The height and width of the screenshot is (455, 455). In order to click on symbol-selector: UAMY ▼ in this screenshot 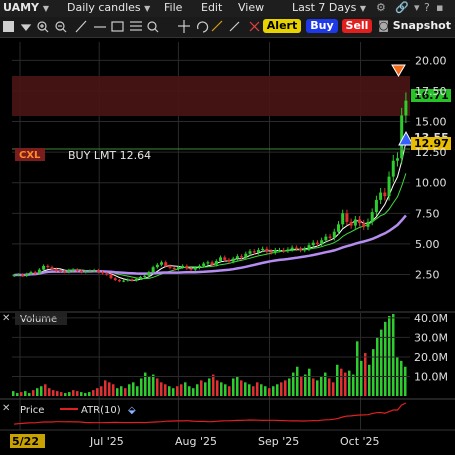, I will do `click(26, 7)`.